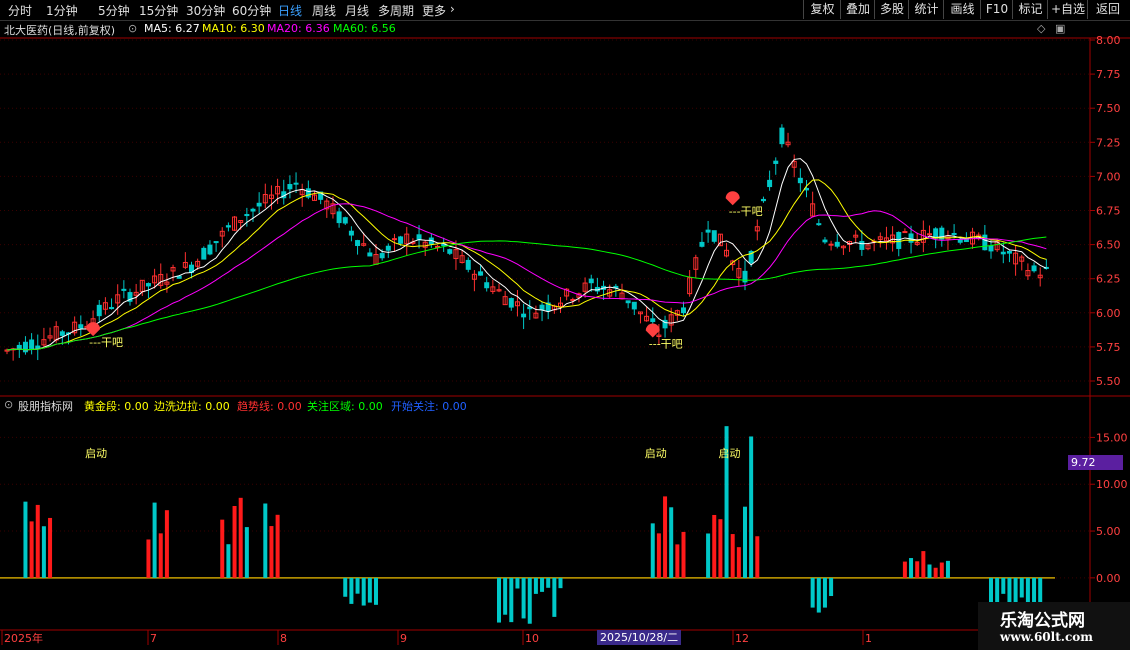 The width and height of the screenshot is (1130, 650). I want to click on indicator-settings-icon: ⊙, so click(8, 404).